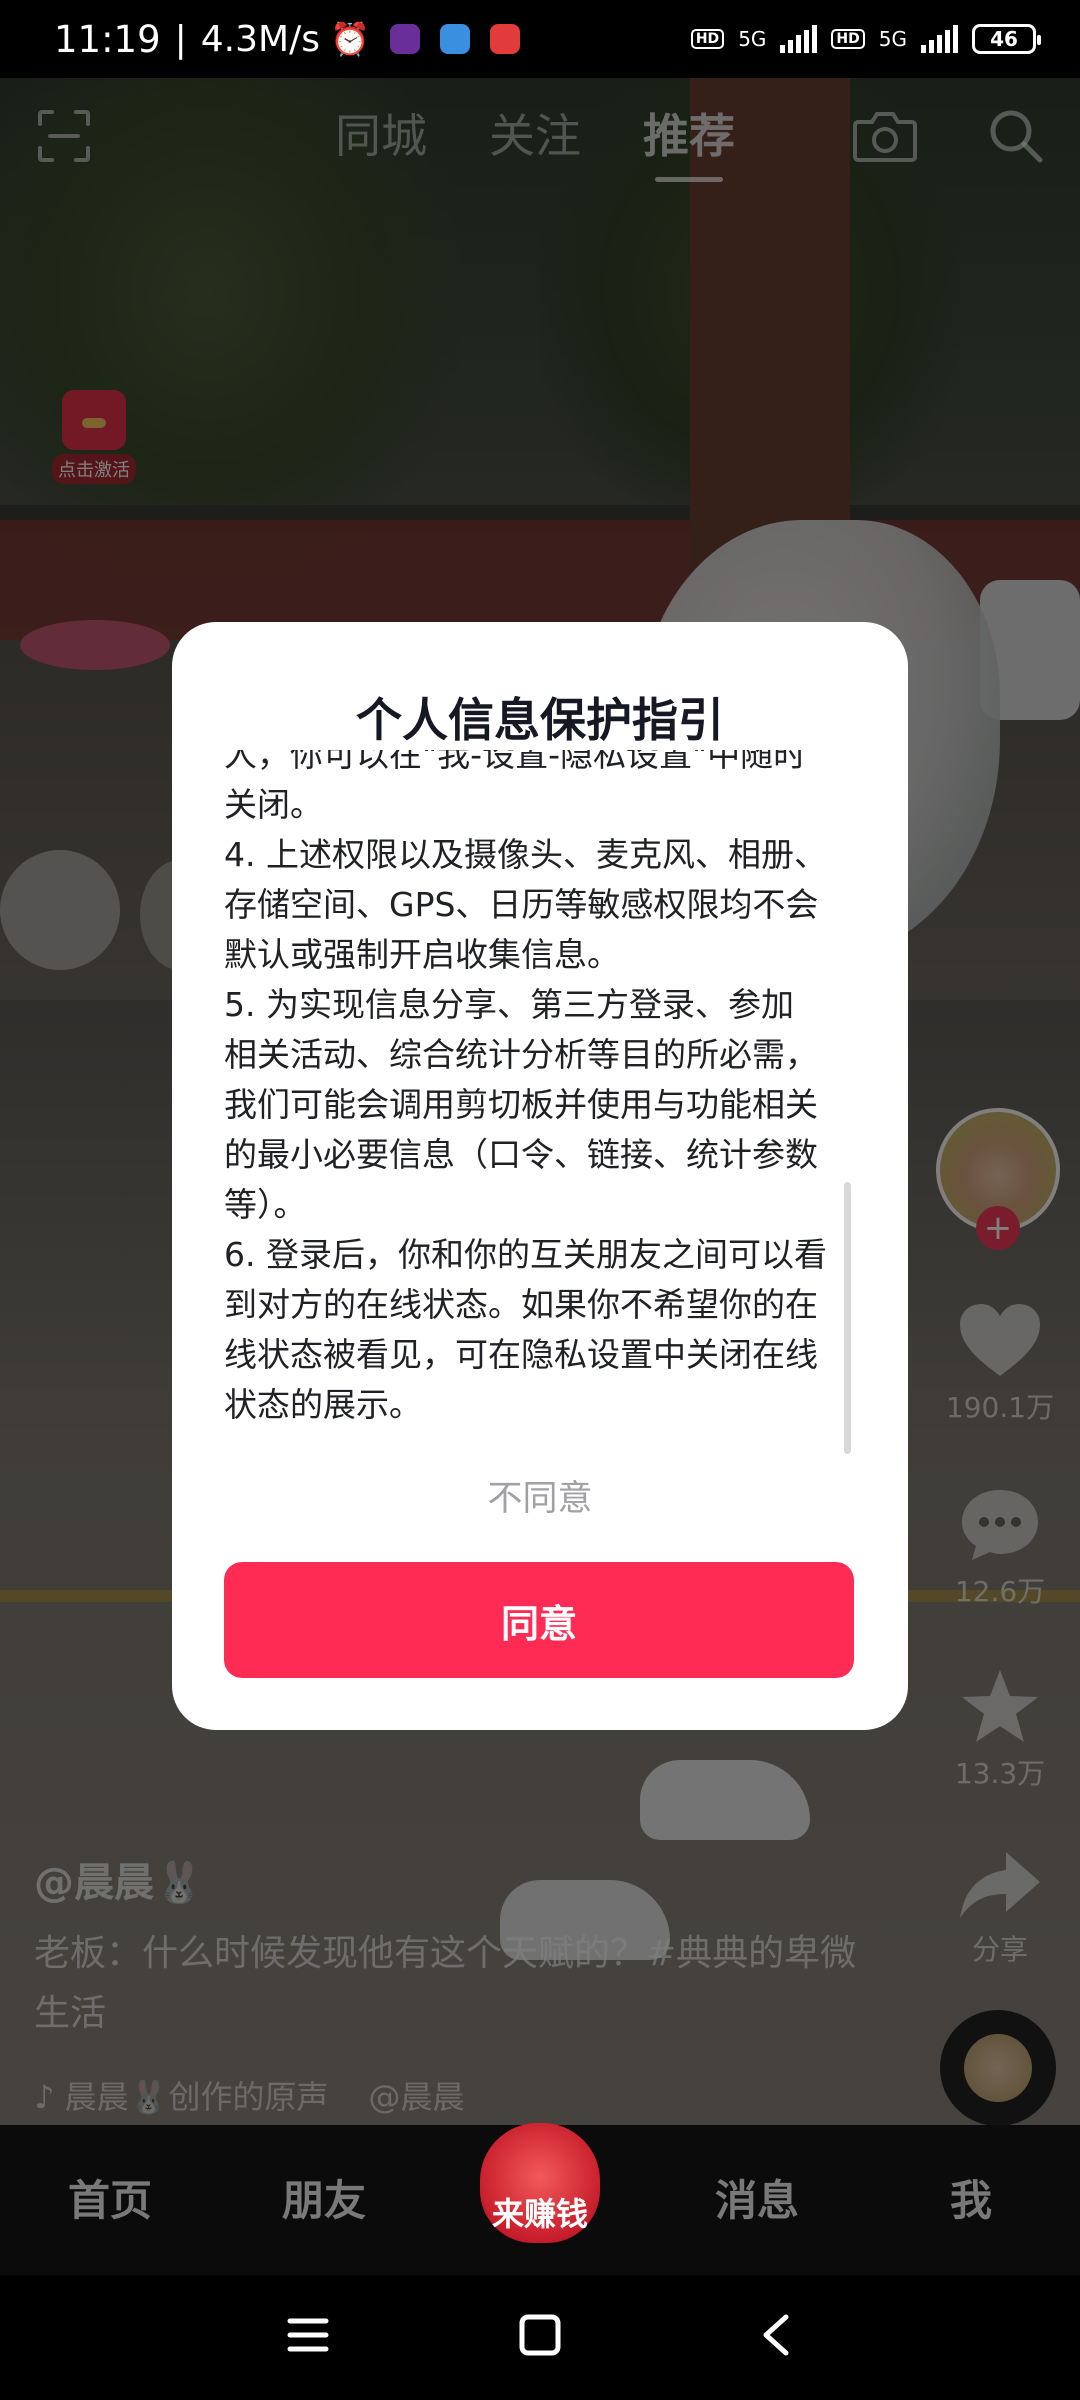 Image resolution: width=1080 pixels, height=2400 pixels. Describe the element at coordinates (539, 2214) in the screenshot. I see `earn-label: 来赚钱` at that location.